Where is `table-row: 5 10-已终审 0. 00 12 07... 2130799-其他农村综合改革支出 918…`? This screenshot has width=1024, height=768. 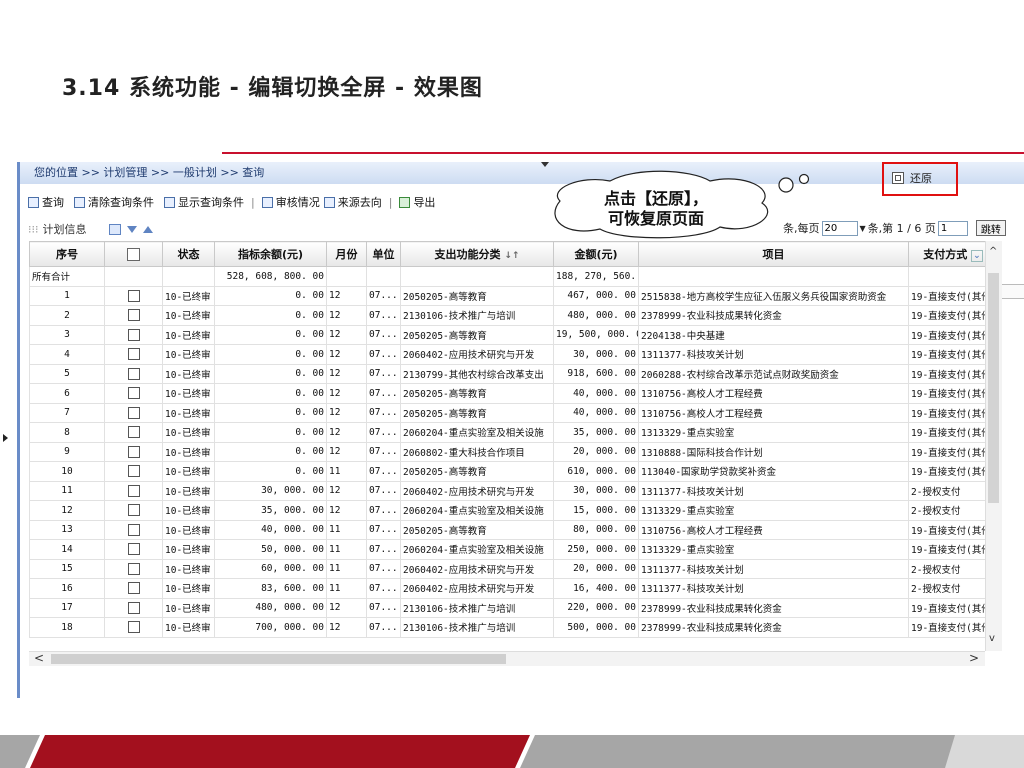 table-row: 5 10-已终审 0. 00 12 07... 2130799-其他农村综合改革支出 918… is located at coordinates (513, 373).